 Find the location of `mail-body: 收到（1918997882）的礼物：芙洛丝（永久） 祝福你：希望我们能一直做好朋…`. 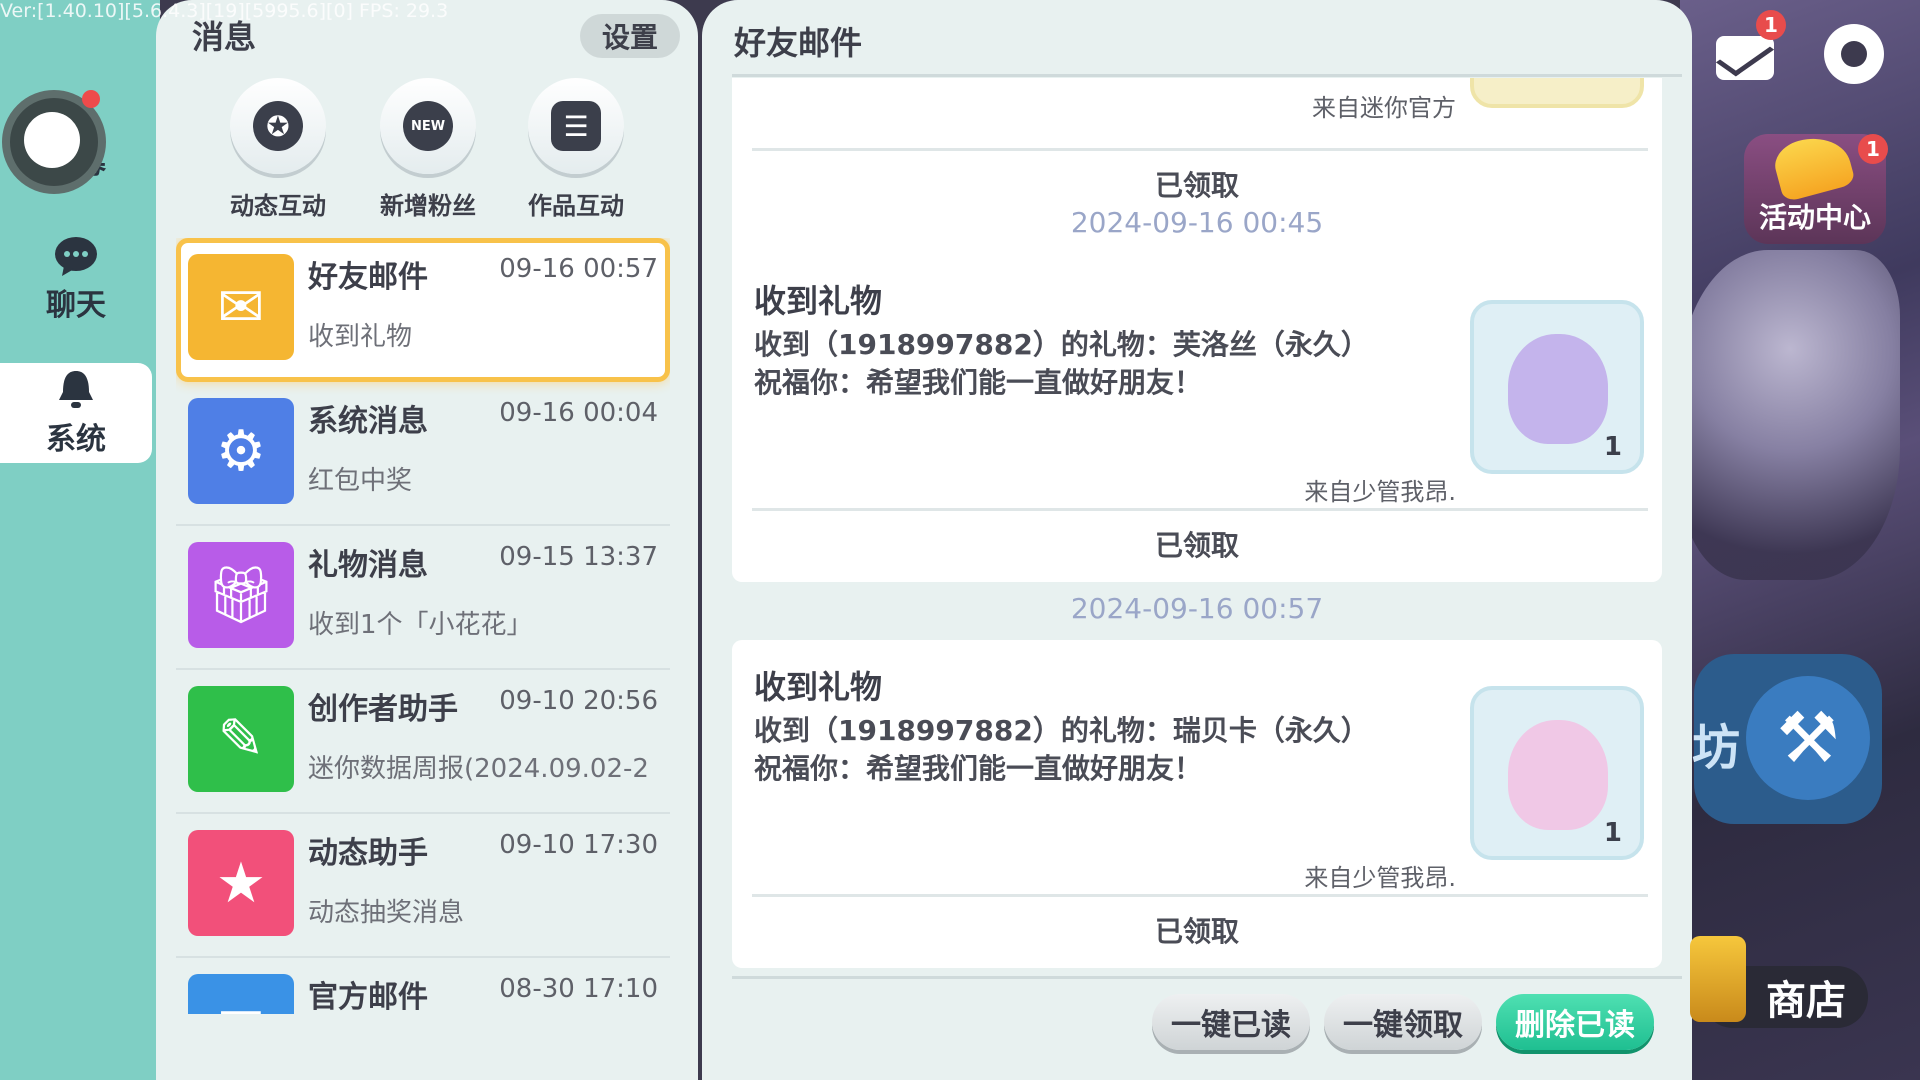

mail-body: 收到（1918997882）的礼物：芙洛丝（永久） 祝福你：希望我们能一直做好朋… is located at coordinates (1061, 364).